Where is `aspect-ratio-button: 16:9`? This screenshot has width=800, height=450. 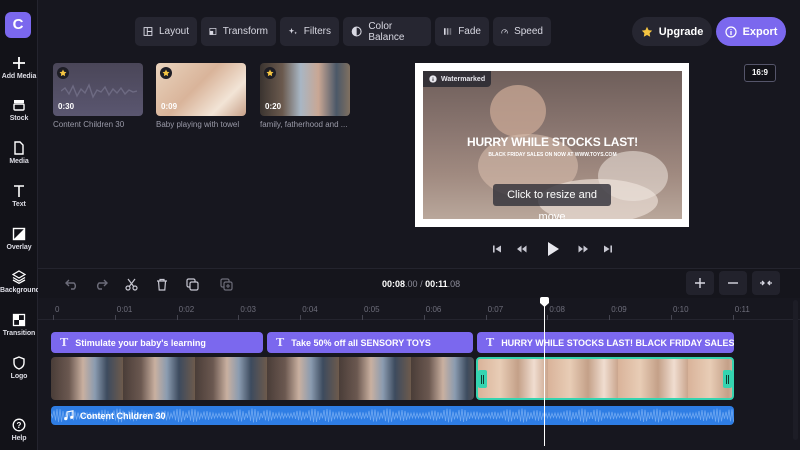 aspect-ratio-button: 16:9 is located at coordinates (760, 73).